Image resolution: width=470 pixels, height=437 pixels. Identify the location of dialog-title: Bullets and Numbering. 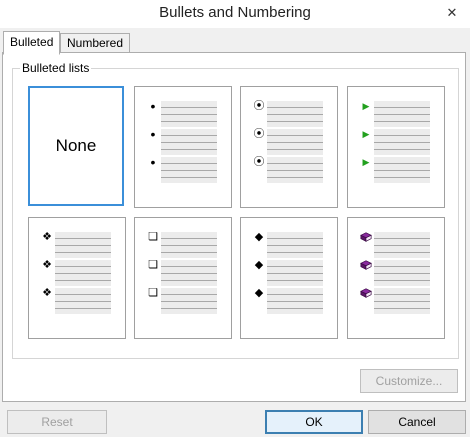
(235, 12).